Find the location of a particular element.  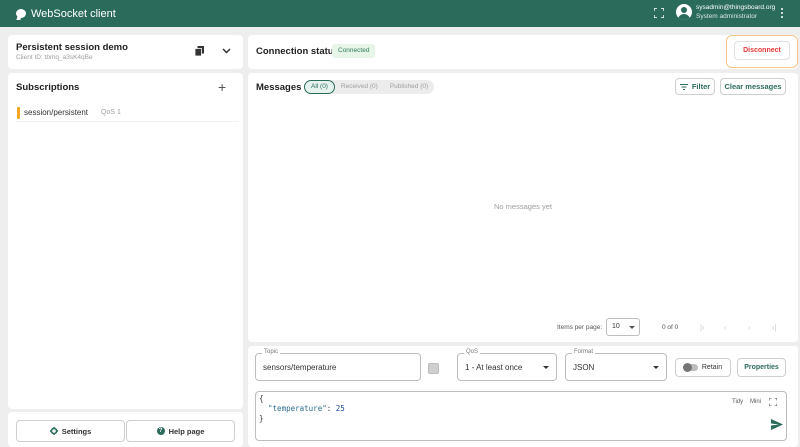

subscription-color-marker is located at coordinates (18, 113).